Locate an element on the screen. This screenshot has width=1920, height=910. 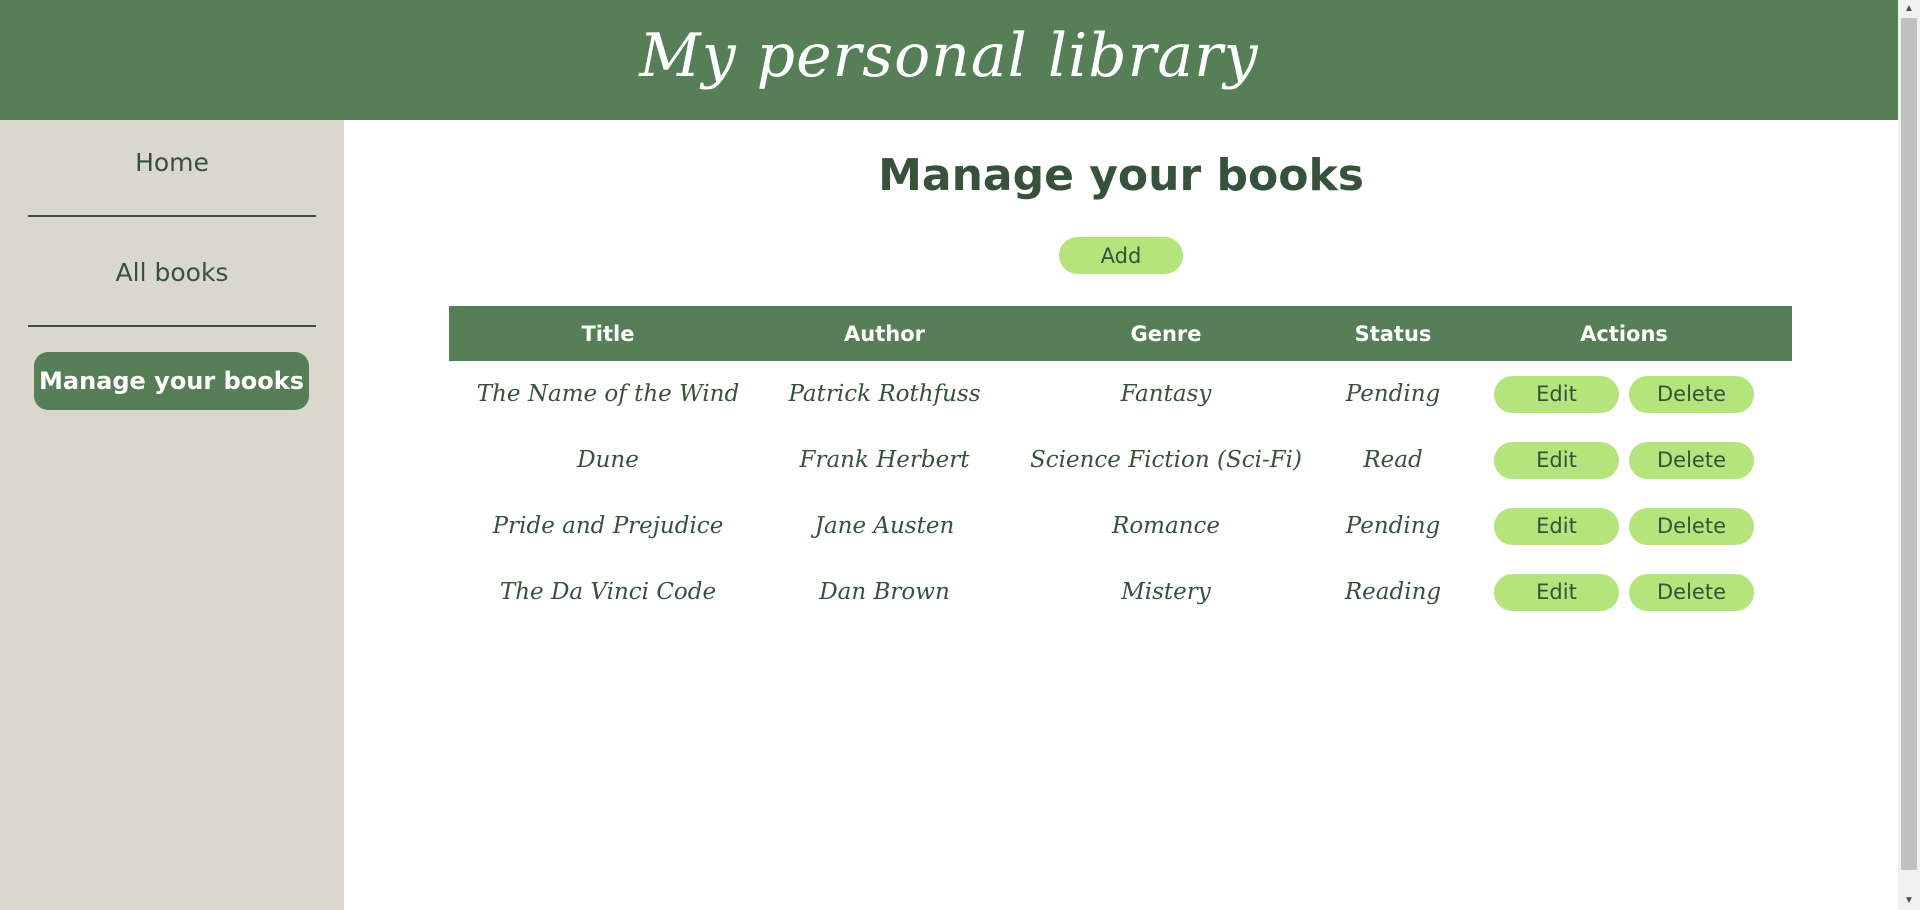
cell-author: Dan Brown is located at coordinates (884, 592).